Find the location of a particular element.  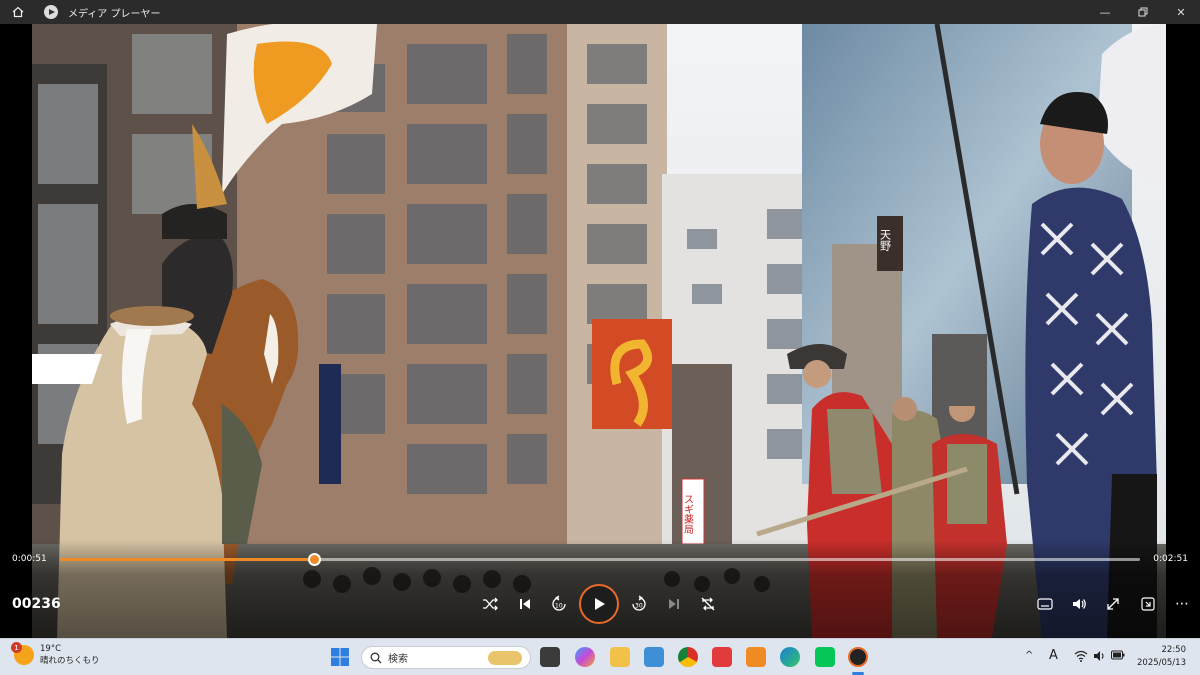

mini-player-button is located at coordinates (1148, 604).